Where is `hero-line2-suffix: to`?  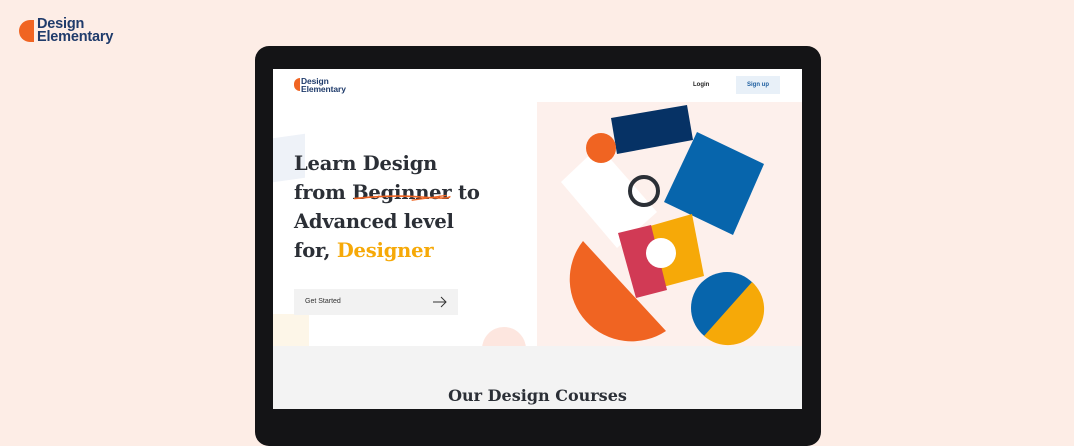
hero-line2-suffix: to is located at coordinates (465, 192).